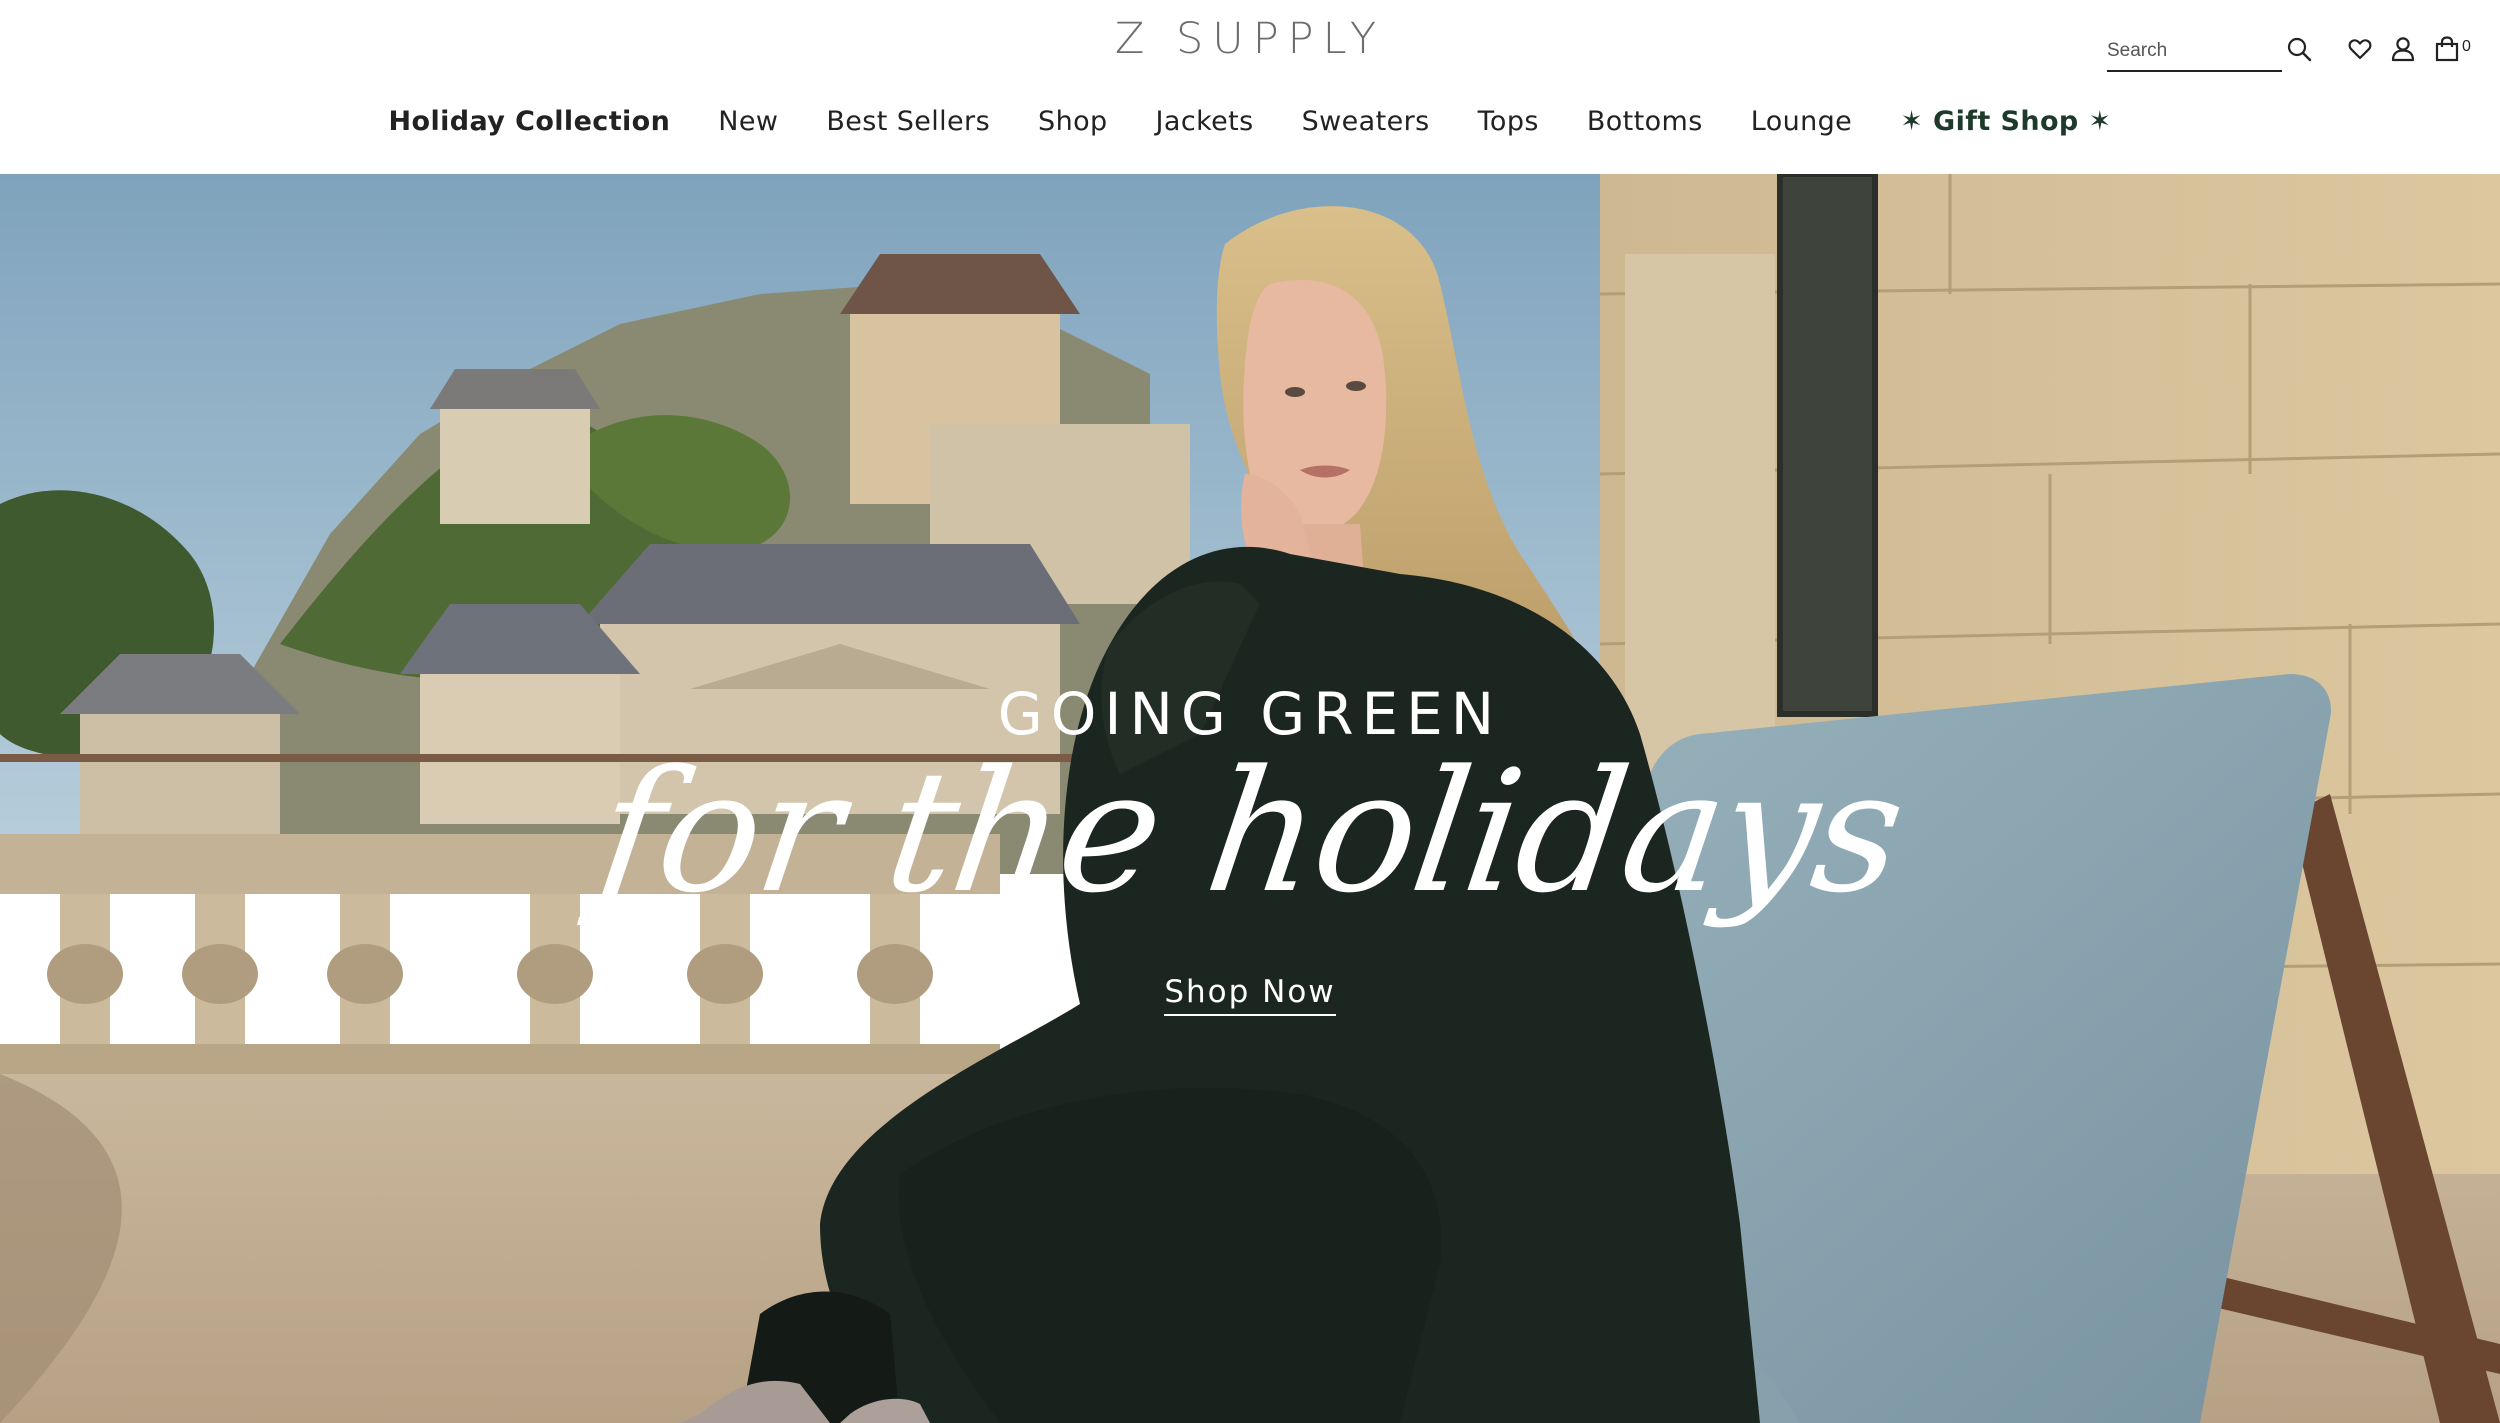 Image resolution: width=2500 pixels, height=1423 pixels. What do you see at coordinates (1205, 121) in the screenshot?
I see `nav-item-jackets: Jackets` at bounding box center [1205, 121].